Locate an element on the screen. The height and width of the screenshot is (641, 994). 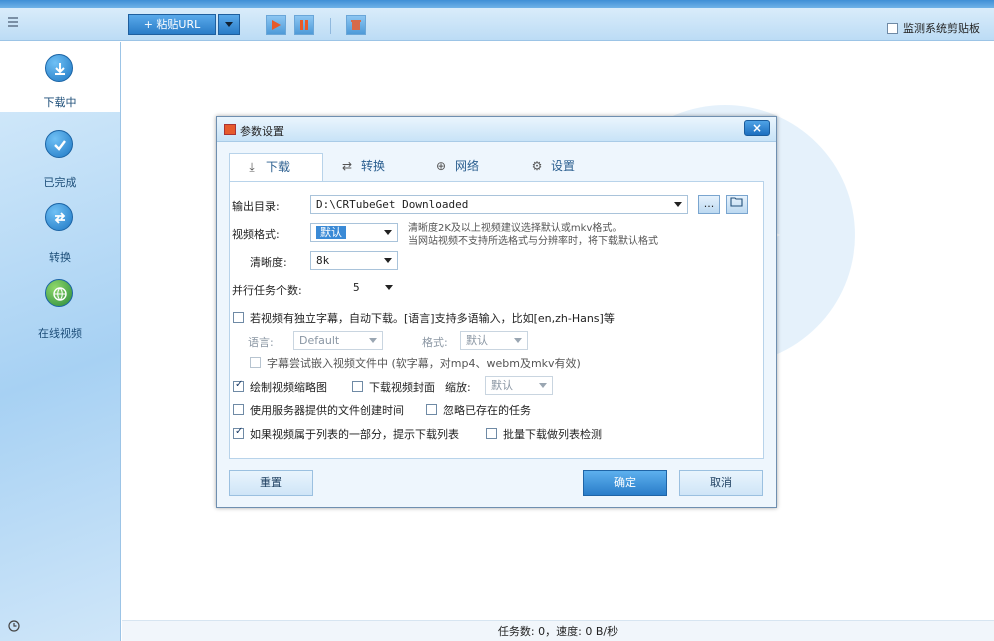
menu-icon is located at coordinates (13, 23).